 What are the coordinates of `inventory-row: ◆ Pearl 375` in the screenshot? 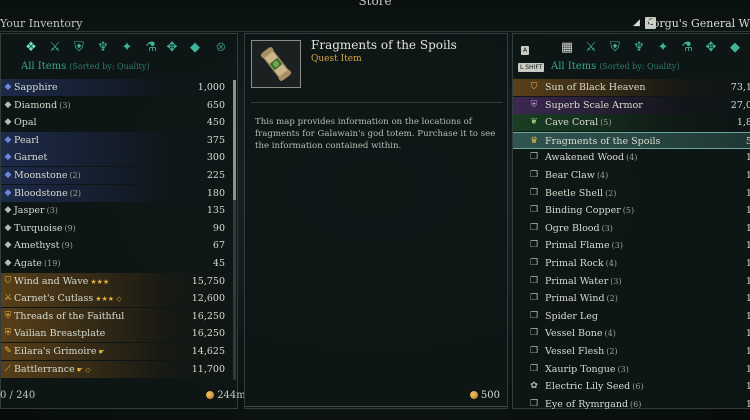 It's located at (119, 140).